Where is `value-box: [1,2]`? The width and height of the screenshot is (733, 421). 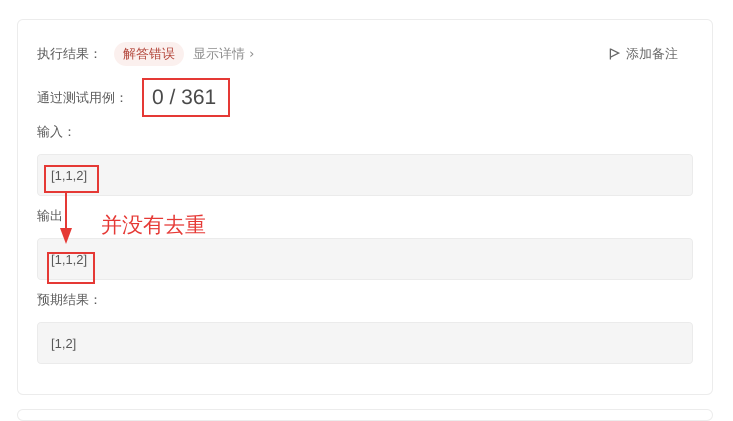 value-box: [1,2] is located at coordinates (365, 343).